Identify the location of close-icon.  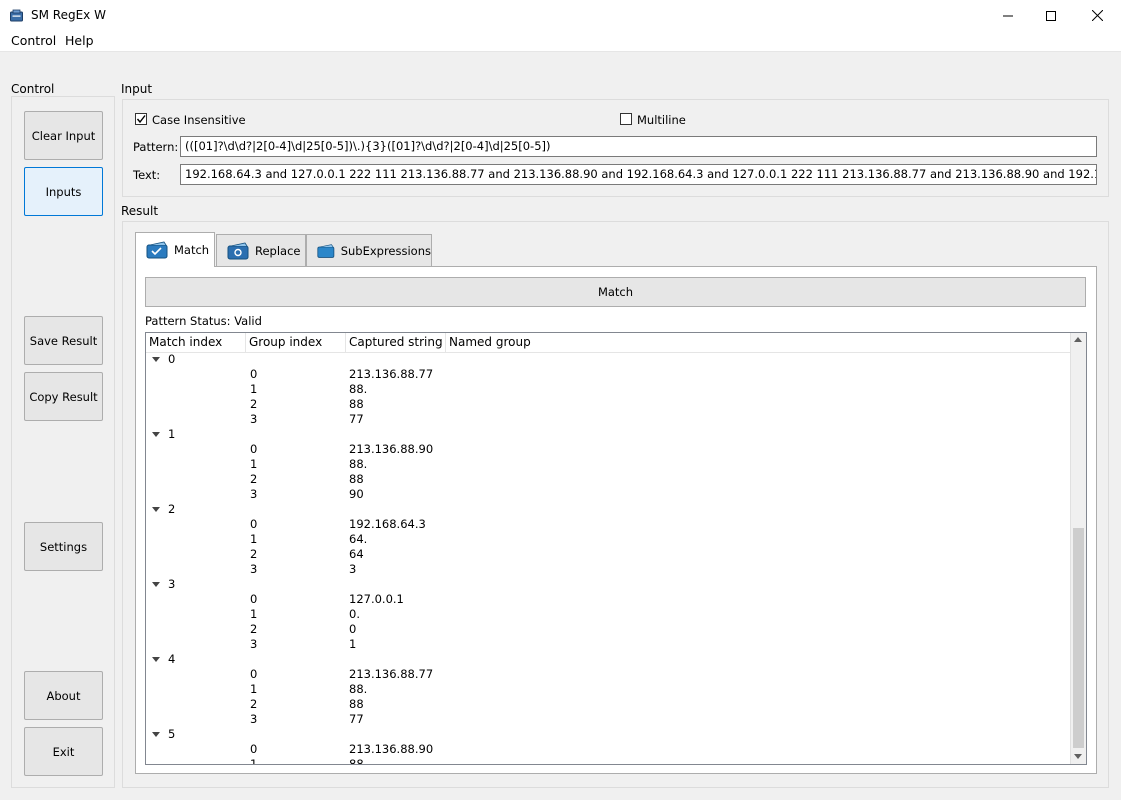
(1097, 15).